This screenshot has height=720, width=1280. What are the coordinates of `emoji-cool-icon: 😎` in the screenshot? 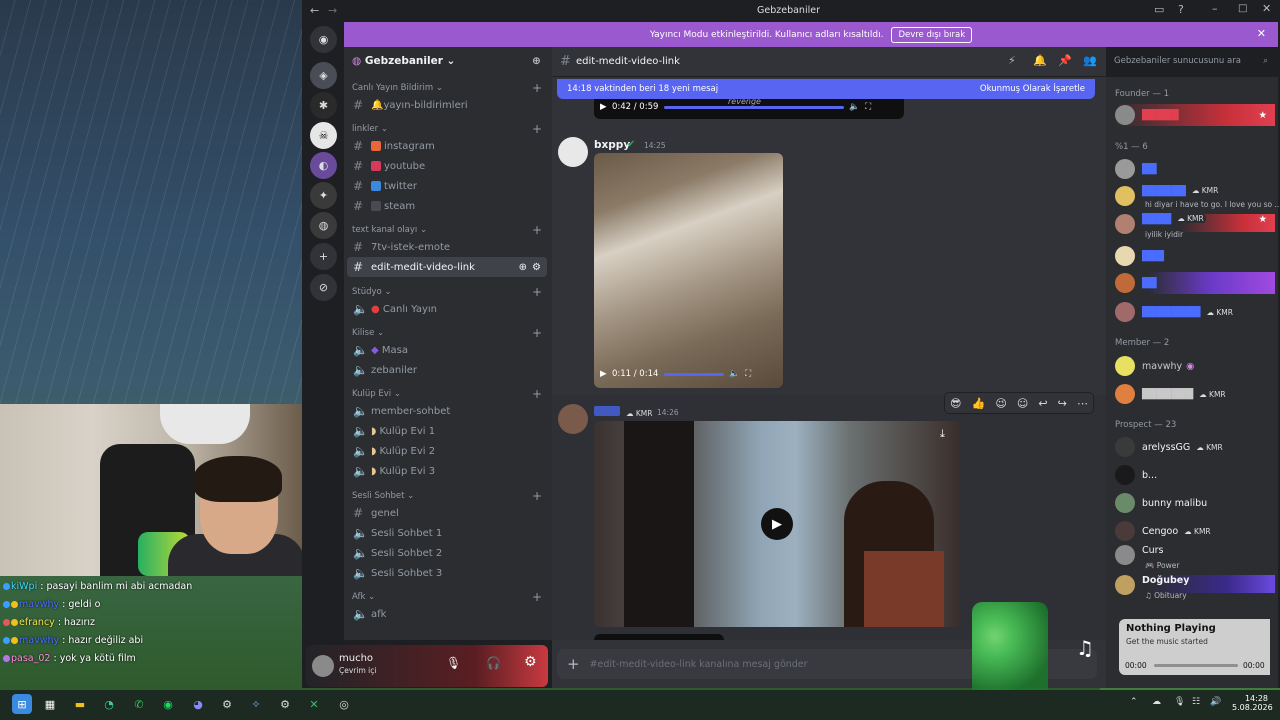 It's located at (955, 403).